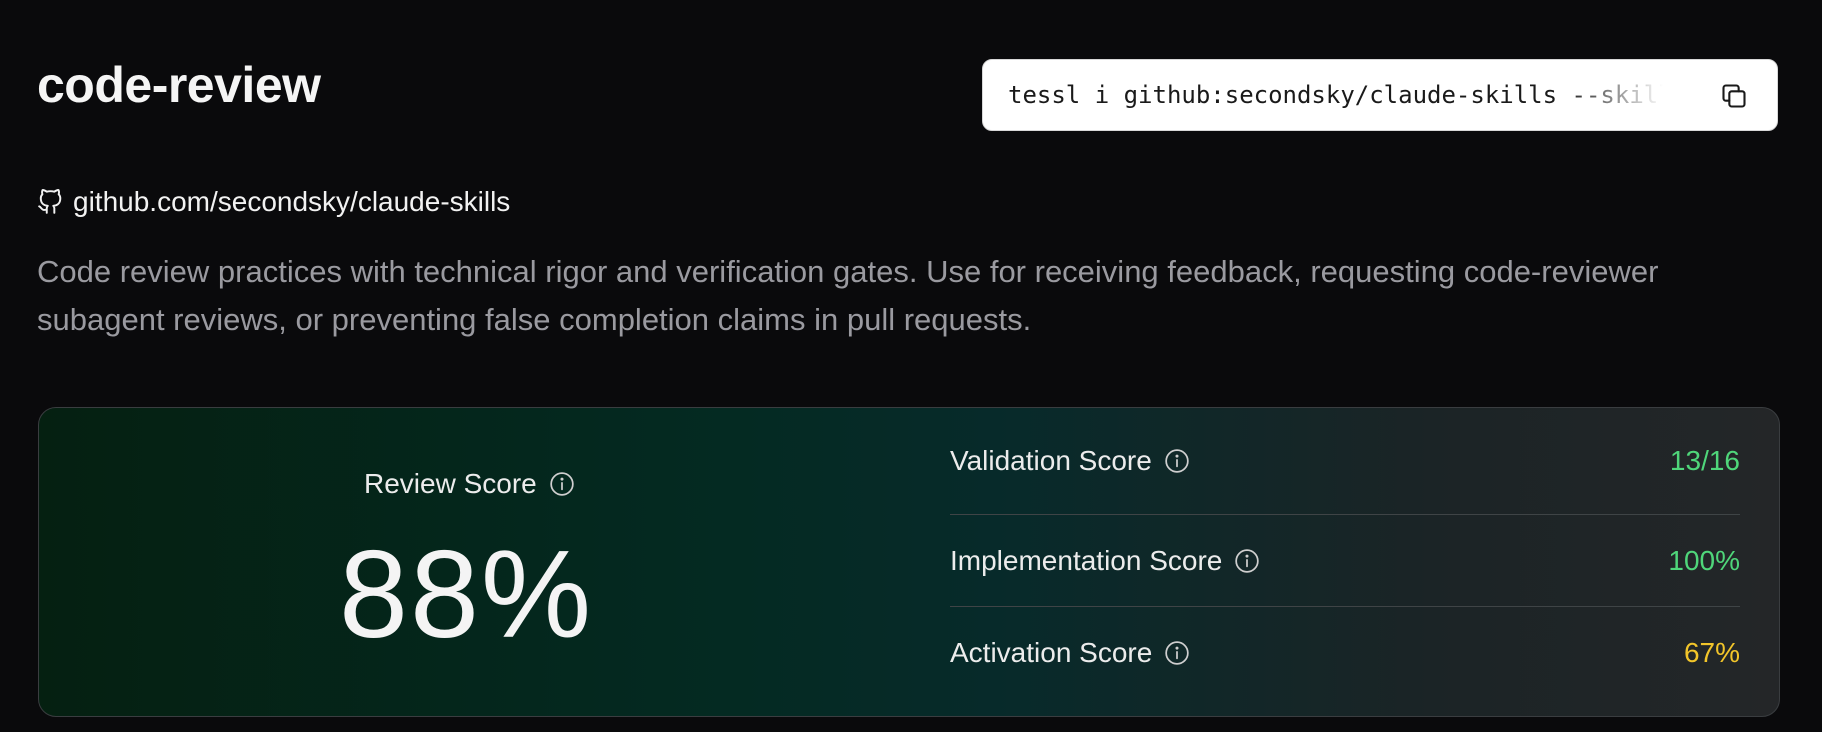 This screenshot has width=1822, height=732. What do you see at coordinates (1086, 560) in the screenshot?
I see `metric-label-text: Implementation Score` at bounding box center [1086, 560].